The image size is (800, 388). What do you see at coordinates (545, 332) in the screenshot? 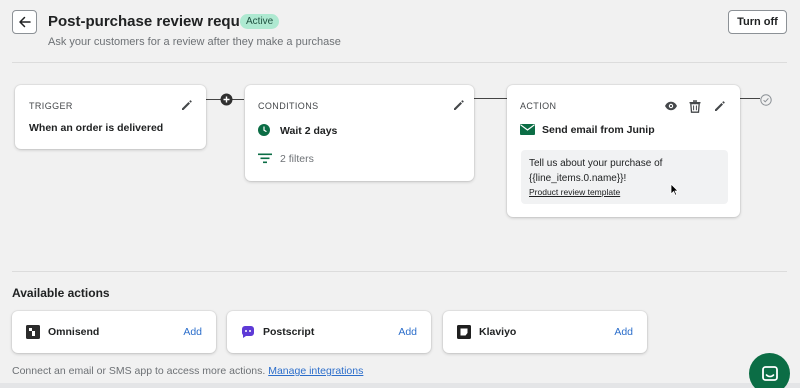
I see `integration-card-klaviyo: Klaviyo Add` at bounding box center [545, 332].